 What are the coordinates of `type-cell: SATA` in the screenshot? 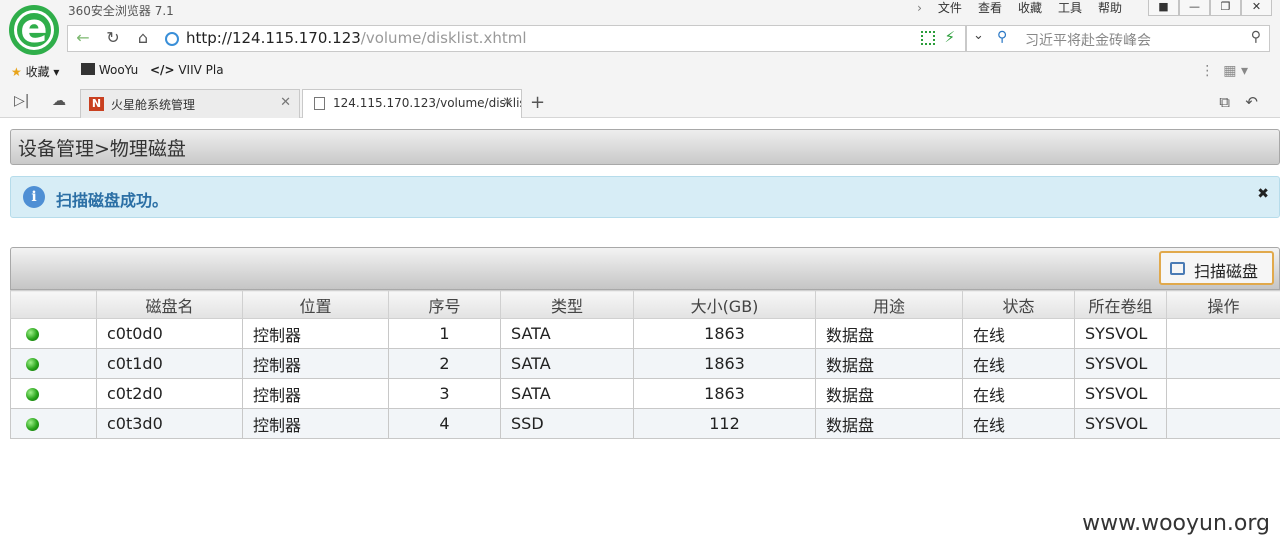 It's located at (567, 393).